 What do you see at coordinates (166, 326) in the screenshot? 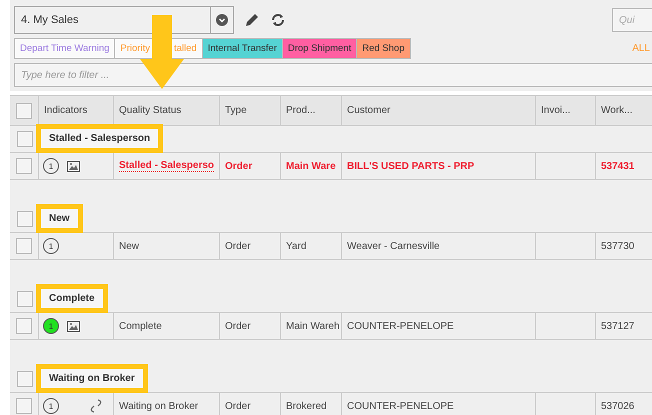
I see `table-cell: Complete` at bounding box center [166, 326].